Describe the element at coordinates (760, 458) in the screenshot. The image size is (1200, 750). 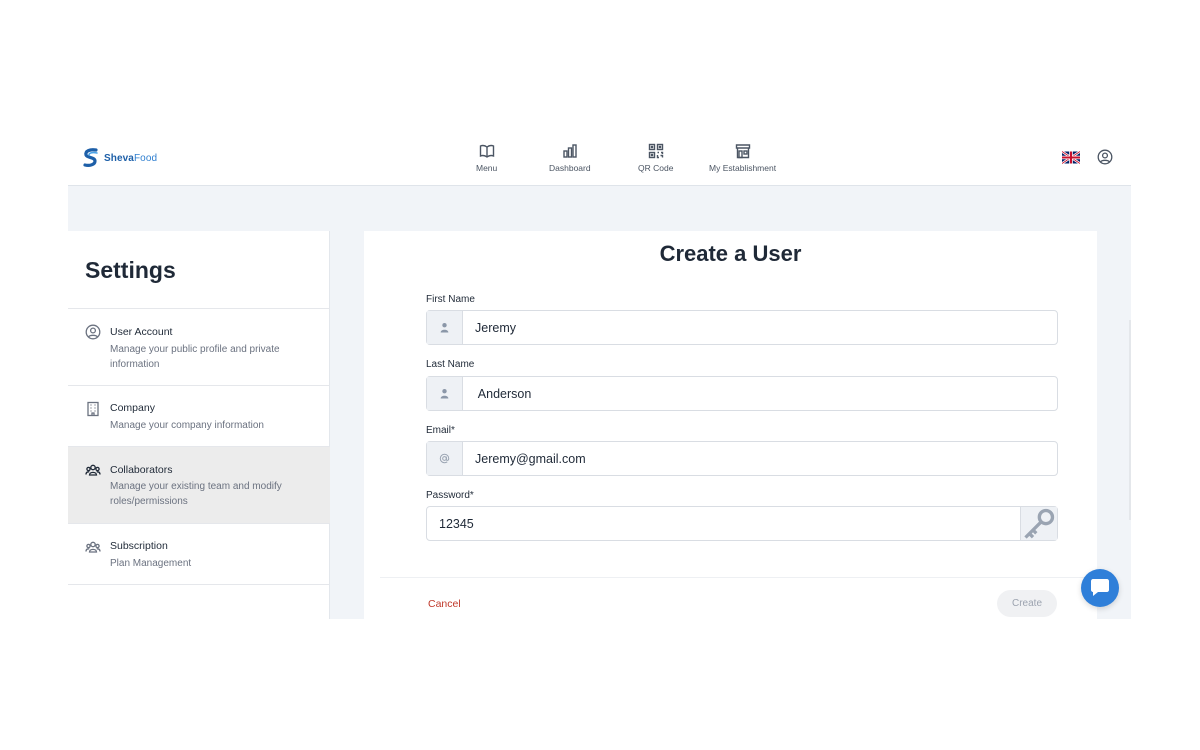
I see `email-input` at that location.